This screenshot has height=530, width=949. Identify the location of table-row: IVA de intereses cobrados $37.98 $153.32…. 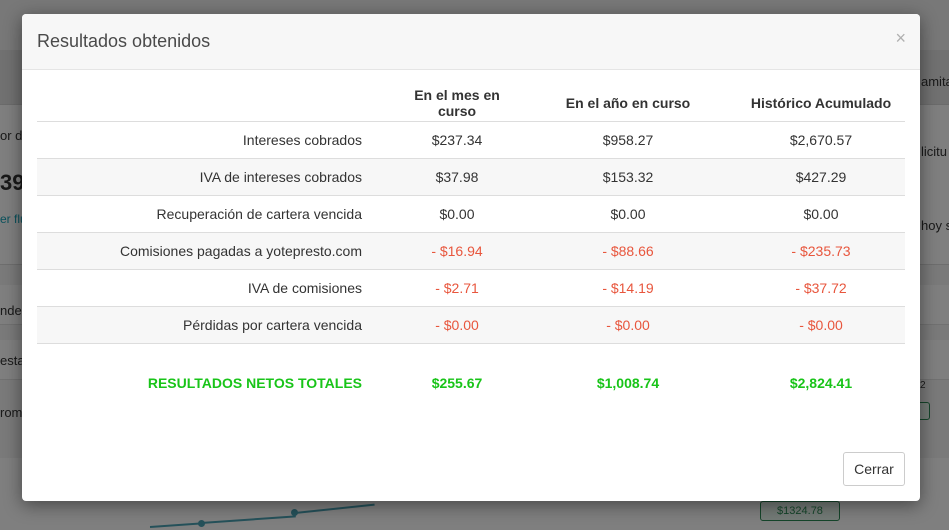
(471, 177).